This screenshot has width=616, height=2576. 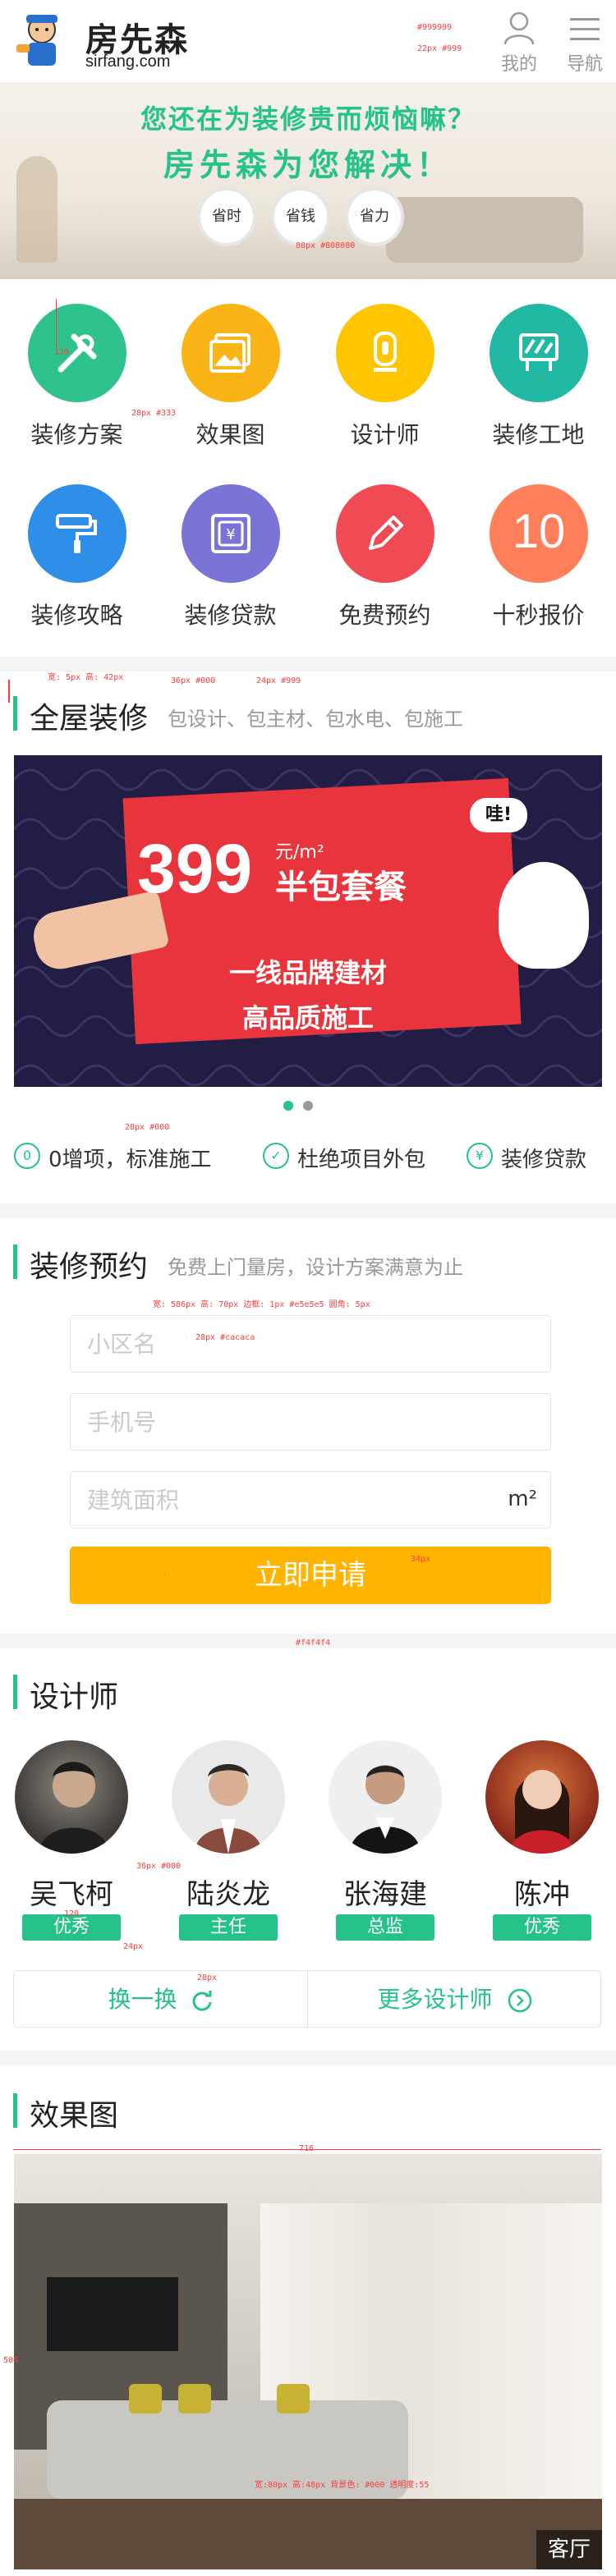 What do you see at coordinates (288, 1106) in the screenshot?
I see `carousel-dot-active` at bounding box center [288, 1106].